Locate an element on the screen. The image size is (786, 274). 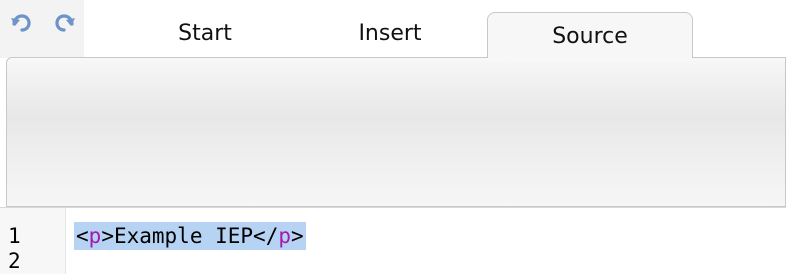
close-bracket: </ is located at coordinates (266, 236).